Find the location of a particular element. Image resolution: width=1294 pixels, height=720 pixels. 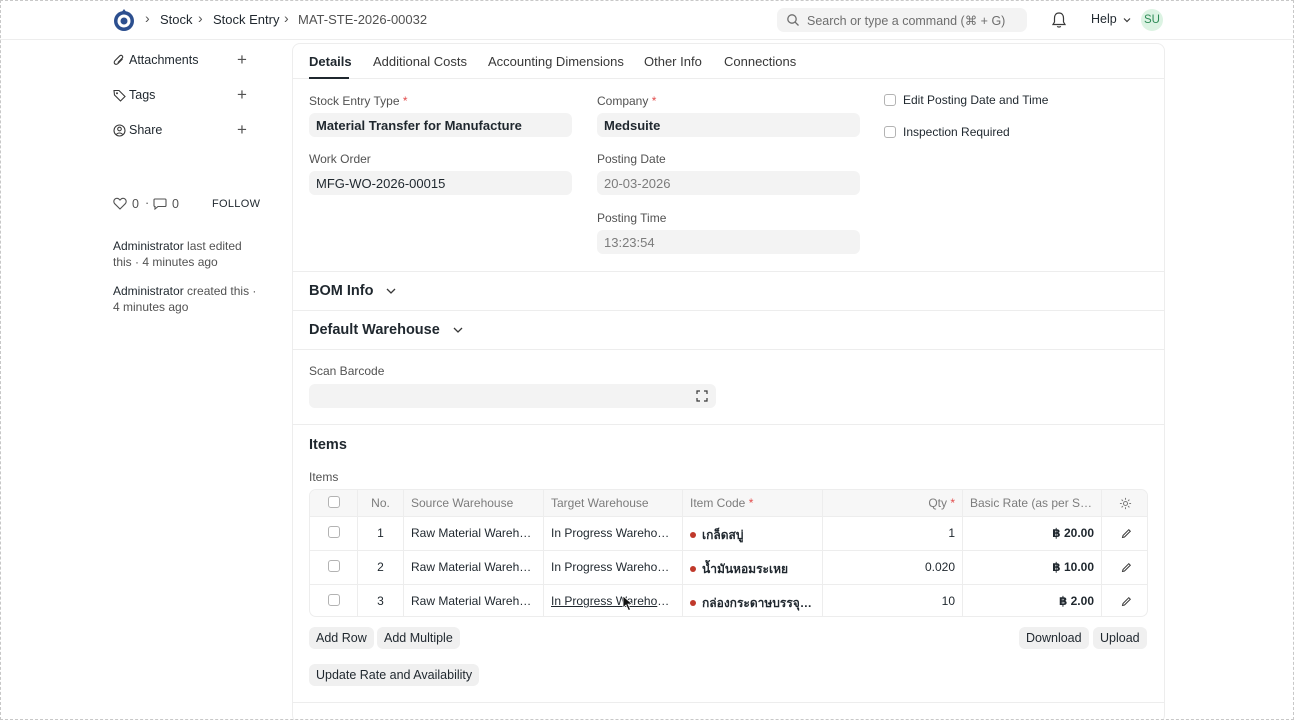

gear-icon is located at coordinates (1125, 503).